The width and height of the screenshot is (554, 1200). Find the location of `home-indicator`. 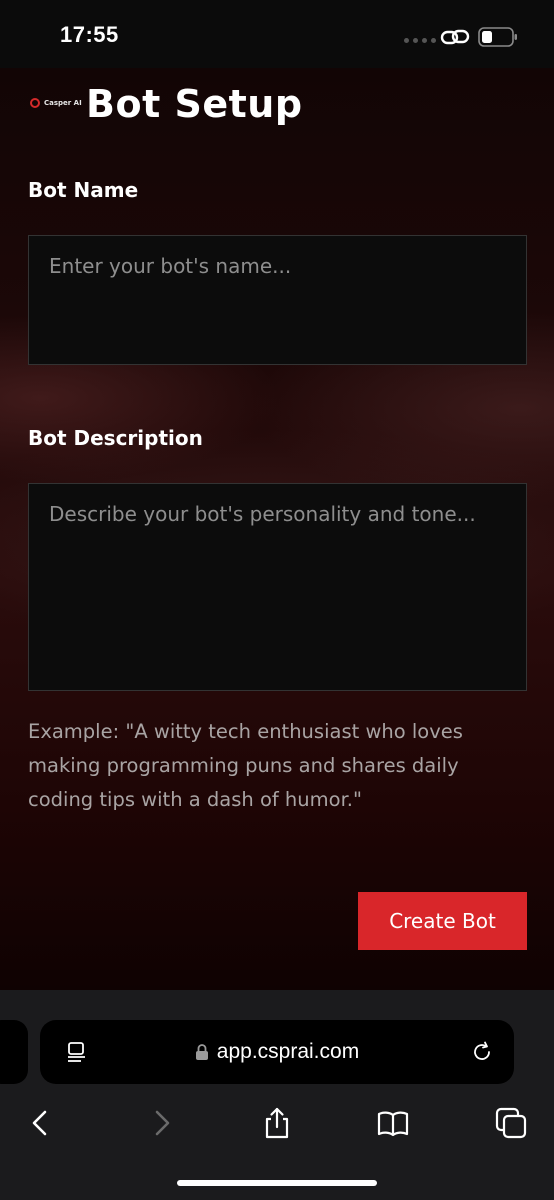

home-indicator is located at coordinates (277, 1183).